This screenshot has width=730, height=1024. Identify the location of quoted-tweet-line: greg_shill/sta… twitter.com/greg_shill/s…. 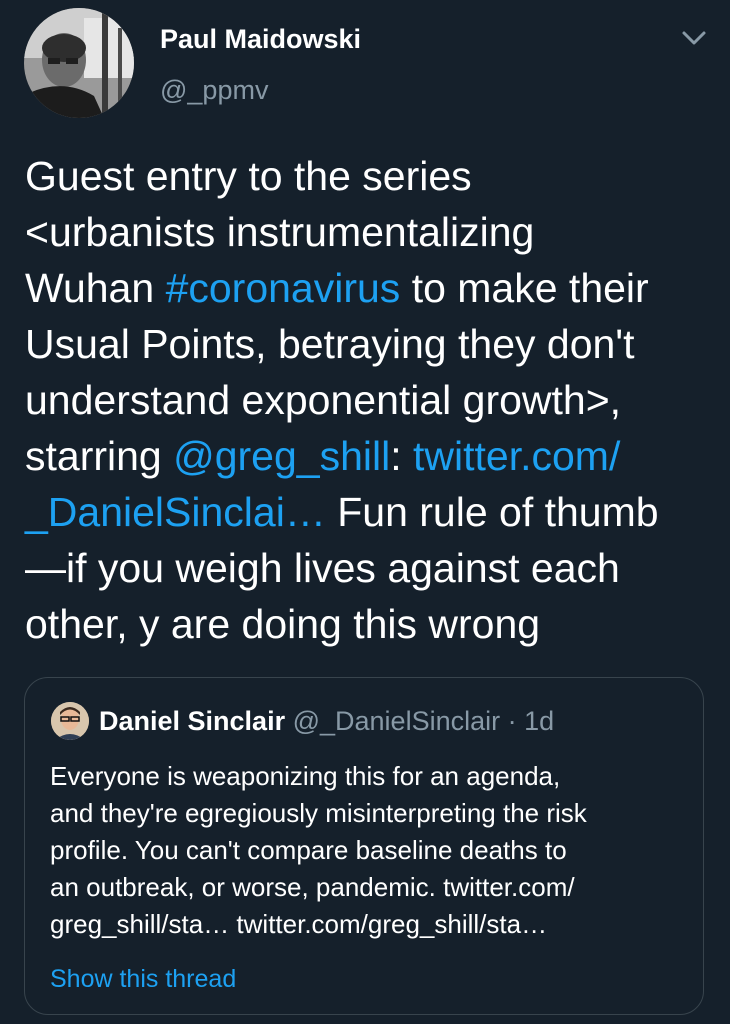
(299, 924).